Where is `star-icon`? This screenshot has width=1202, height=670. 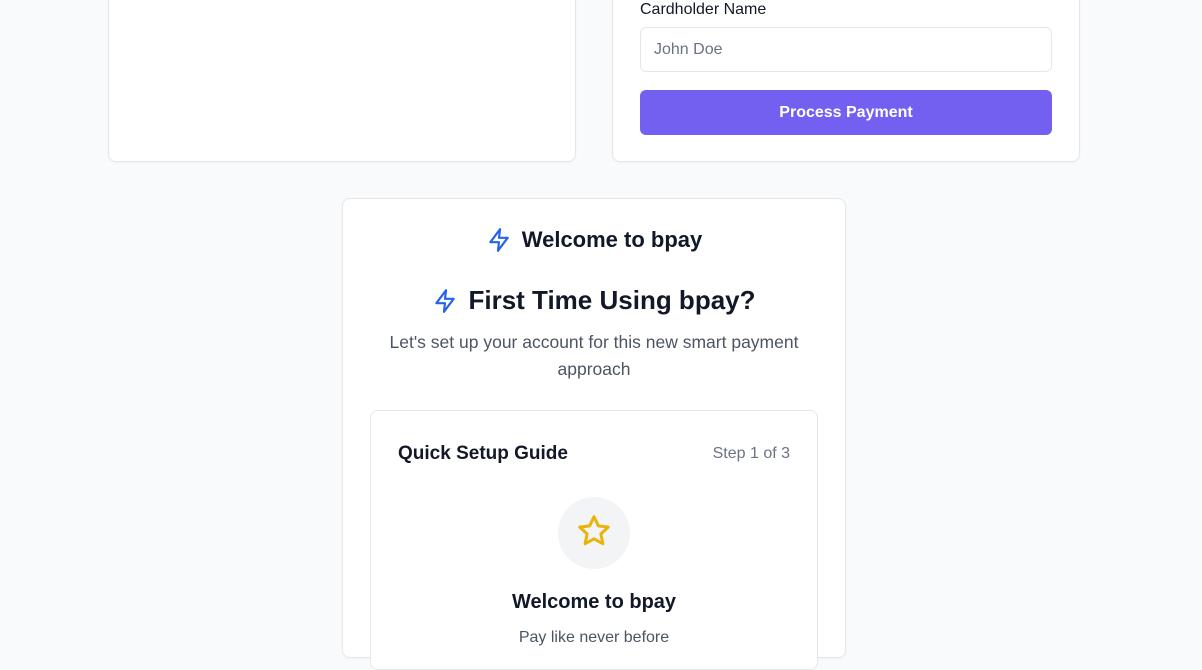 star-icon is located at coordinates (594, 533).